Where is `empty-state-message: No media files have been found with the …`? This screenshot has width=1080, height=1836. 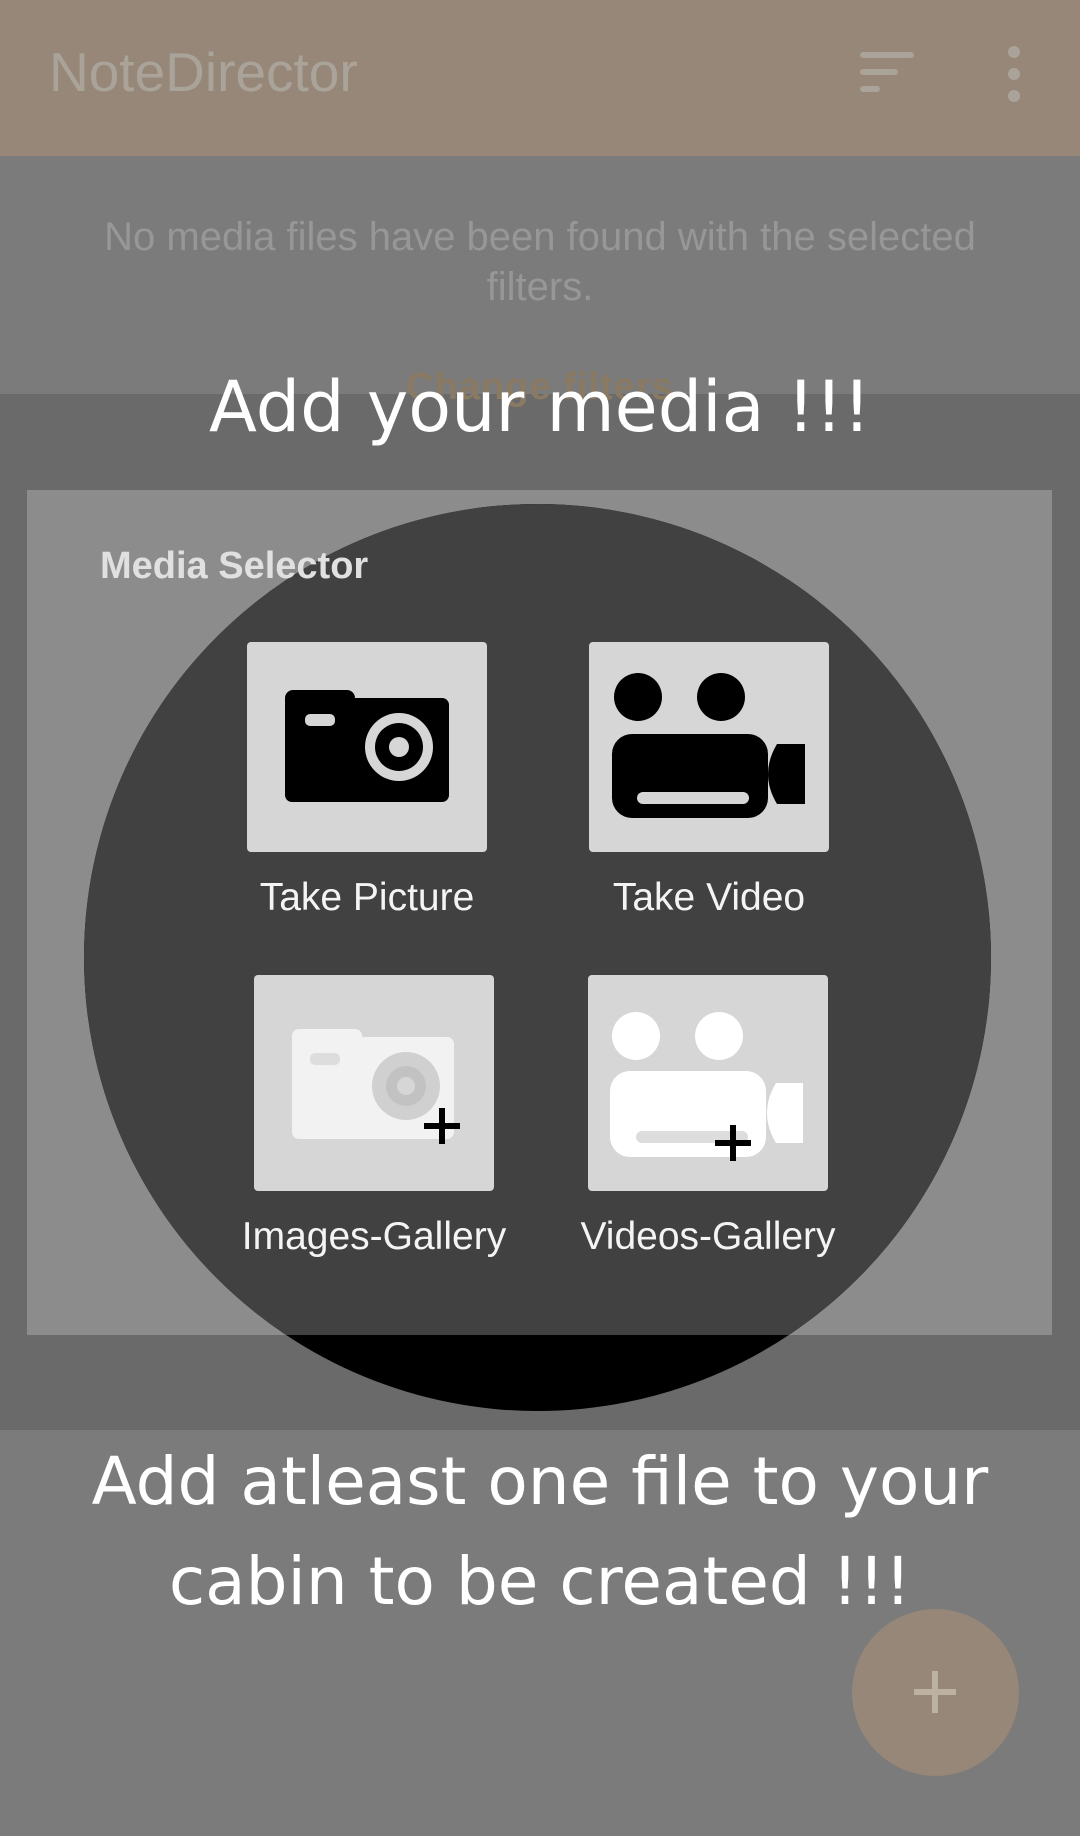 empty-state-message: No media files have been found with the … is located at coordinates (540, 262).